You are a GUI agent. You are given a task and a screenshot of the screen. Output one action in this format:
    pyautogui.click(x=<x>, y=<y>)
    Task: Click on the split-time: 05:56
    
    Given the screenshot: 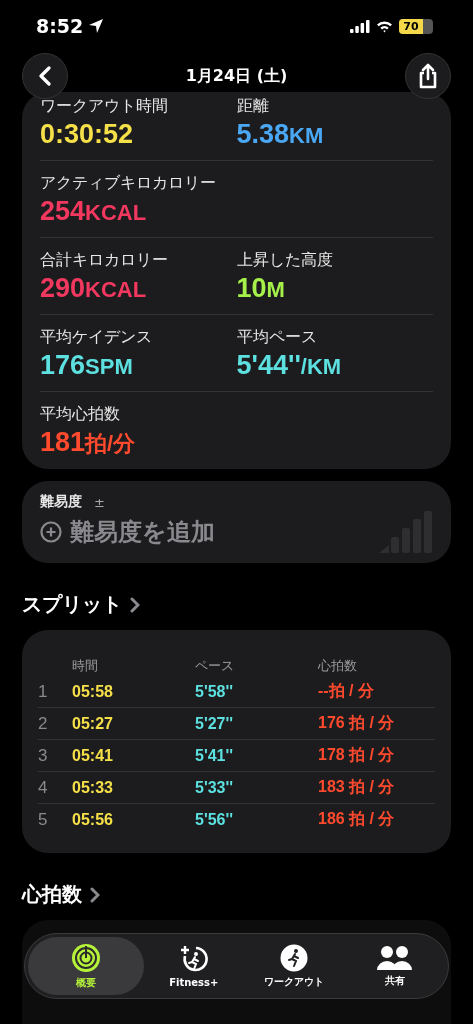 What is the action you would take?
    pyautogui.click(x=93, y=819)
    